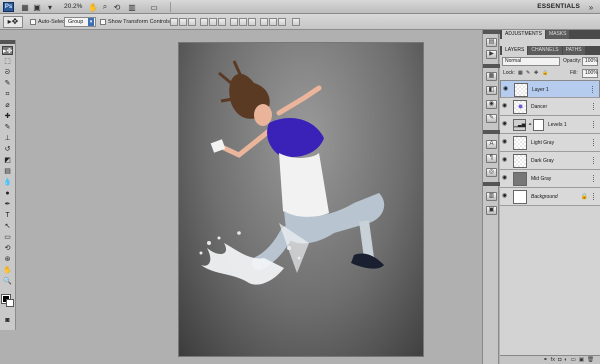  What do you see at coordinates (7, 149) in the screenshot?
I see `history-brush-tool: ↺` at bounding box center [7, 149].